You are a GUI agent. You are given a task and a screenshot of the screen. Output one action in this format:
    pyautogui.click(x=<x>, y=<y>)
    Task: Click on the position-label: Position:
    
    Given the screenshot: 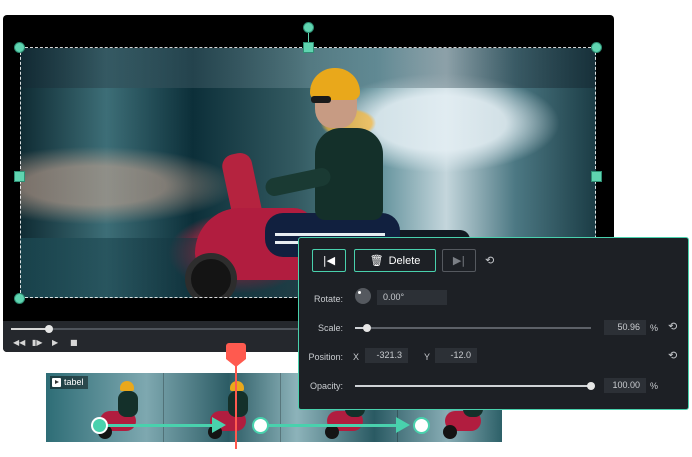 What is the action you would take?
    pyautogui.click(x=325, y=357)
    